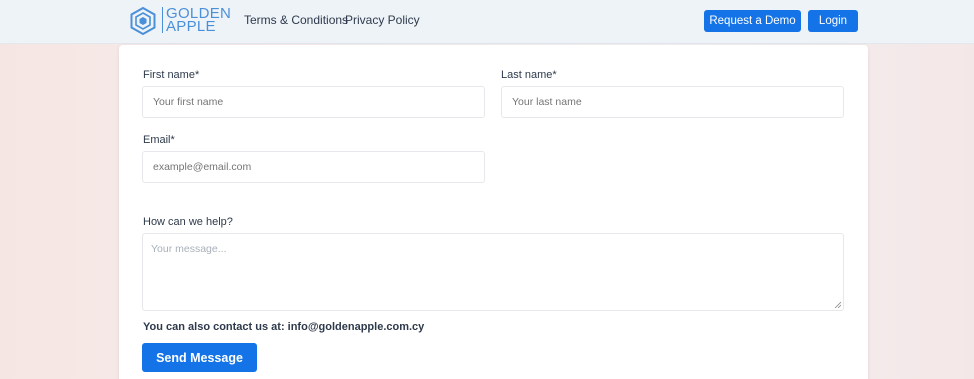 Image resolution: width=974 pixels, height=379 pixels. I want to click on golden-apple-logo: GOLDEN APPLE, so click(180, 21).